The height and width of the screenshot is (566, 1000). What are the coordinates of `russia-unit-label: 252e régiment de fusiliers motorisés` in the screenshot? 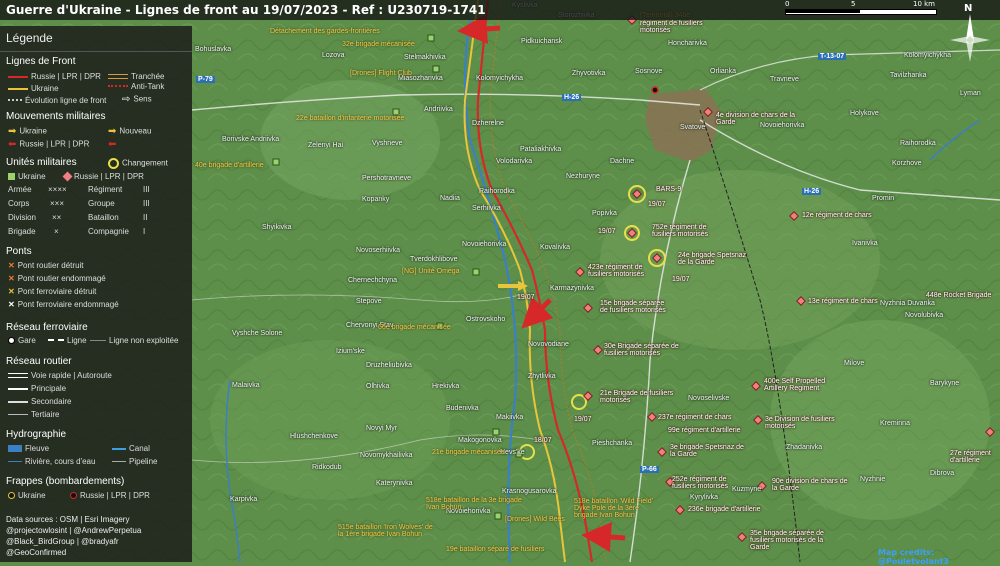 It's located at (712, 483).